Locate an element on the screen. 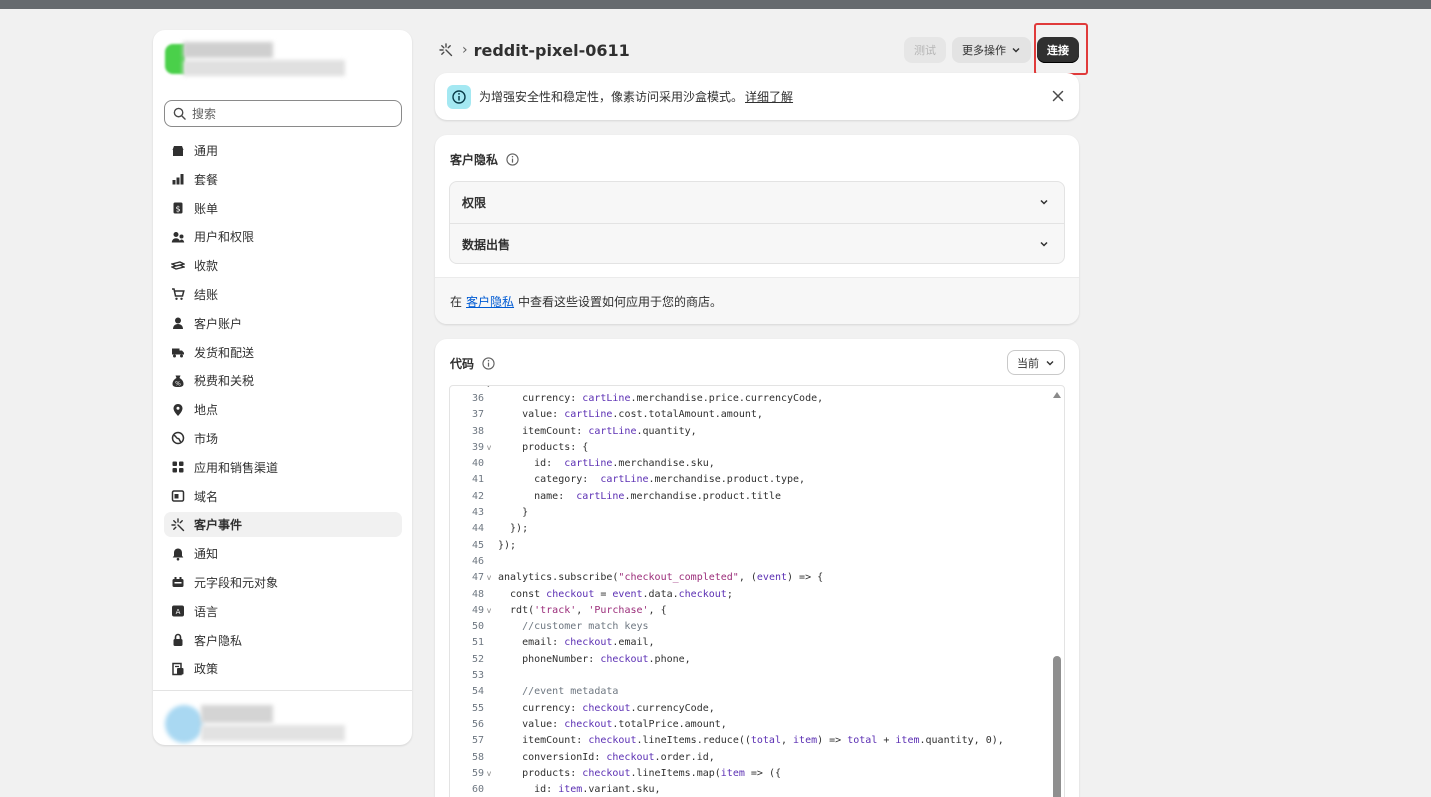 The width and height of the screenshot is (1431, 797). sidebar-item-4: 收款 is located at coordinates (283, 265).